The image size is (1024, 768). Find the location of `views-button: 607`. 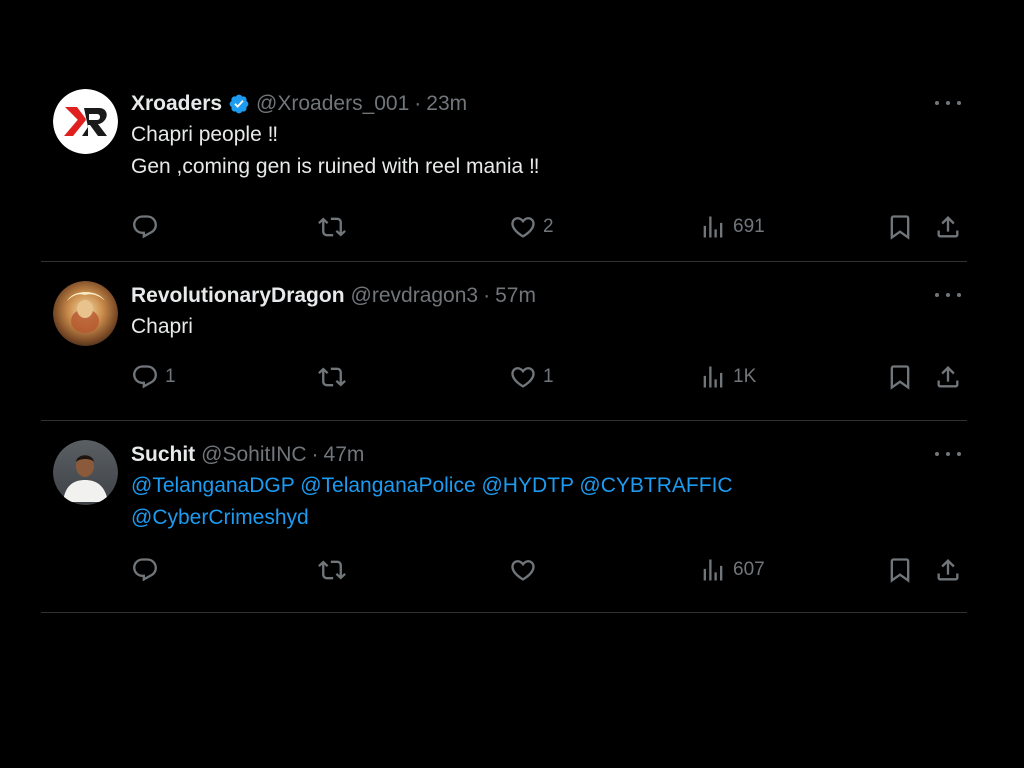

views-button: 607 is located at coordinates (732, 570).